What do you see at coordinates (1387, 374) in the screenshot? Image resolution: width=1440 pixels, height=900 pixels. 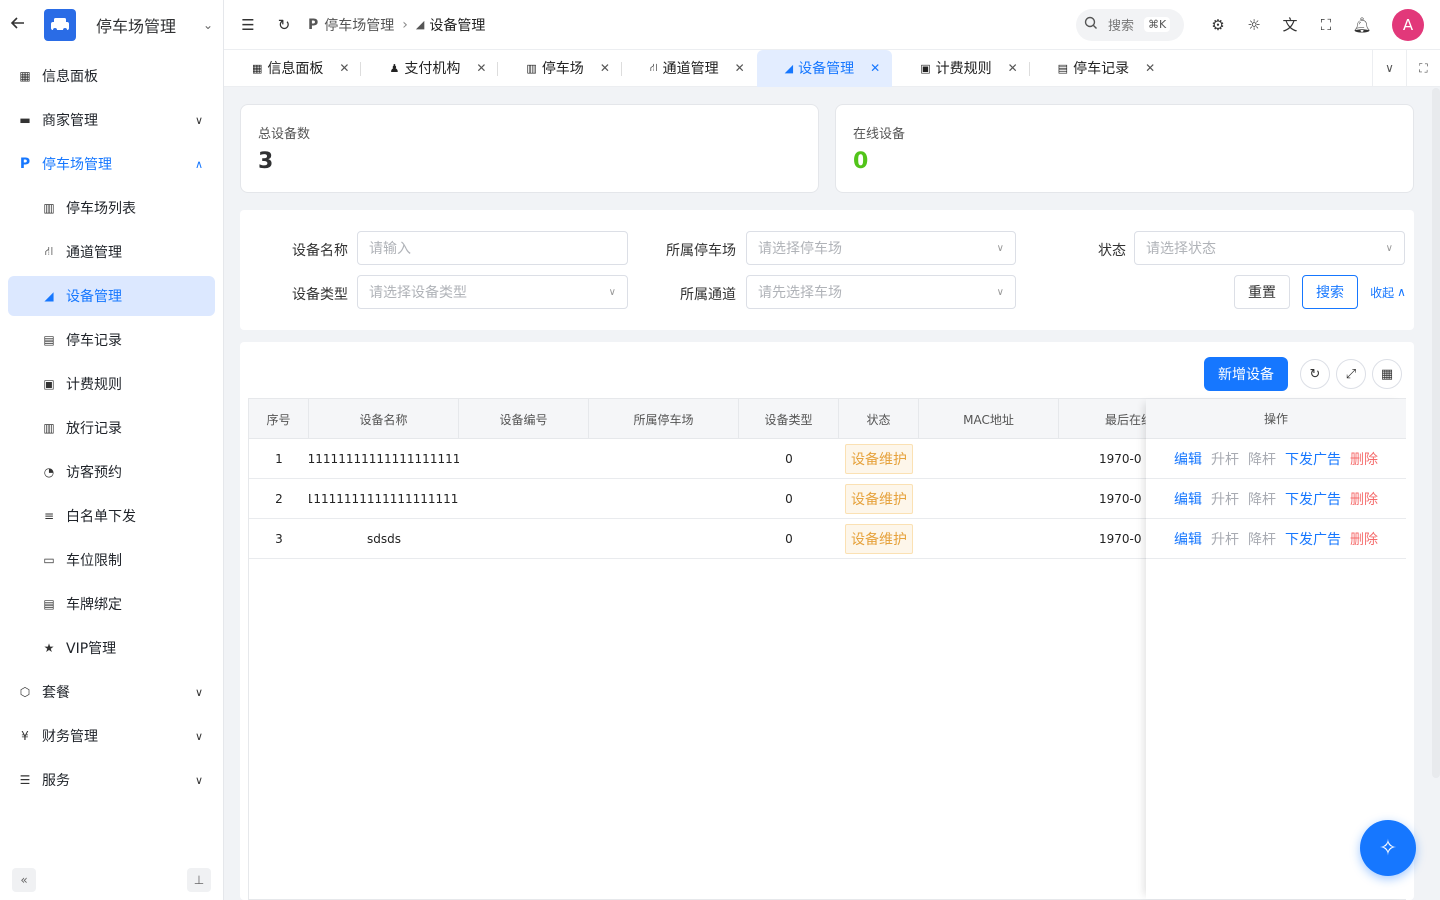 I see `column-settings-icon: ▦` at bounding box center [1387, 374].